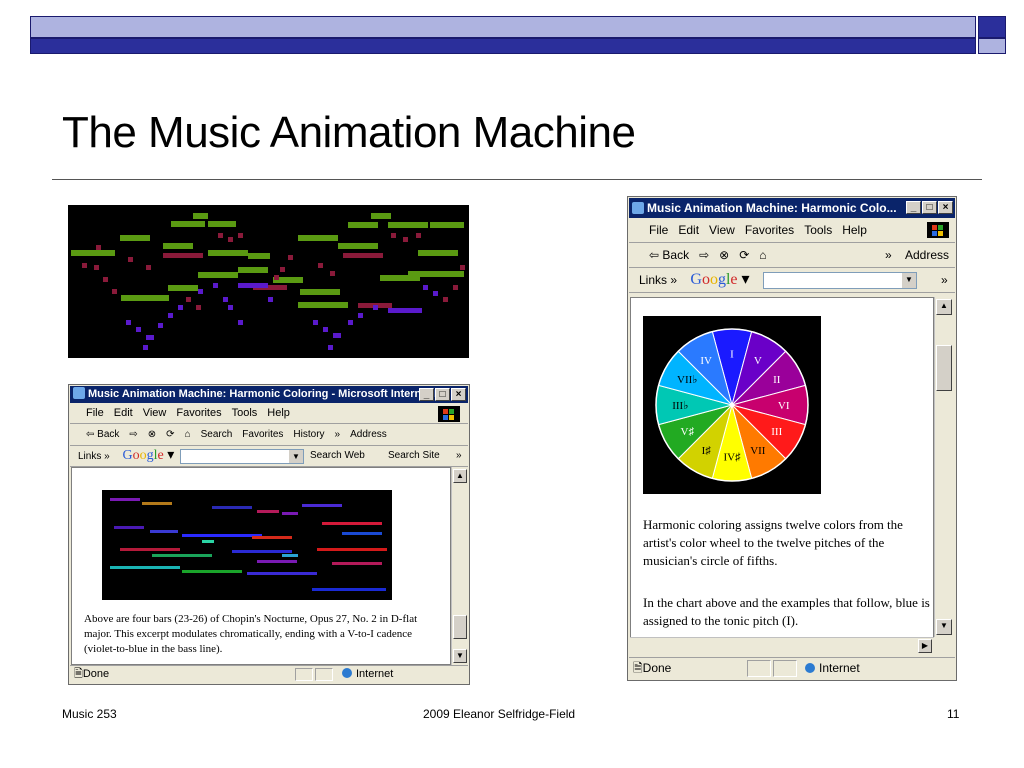  What do you see at coordinates (499, 714) in the screenshot?
I see `footer-author: 2009 Eleanor Selfridge-Field` at bounding box center [499, 714].